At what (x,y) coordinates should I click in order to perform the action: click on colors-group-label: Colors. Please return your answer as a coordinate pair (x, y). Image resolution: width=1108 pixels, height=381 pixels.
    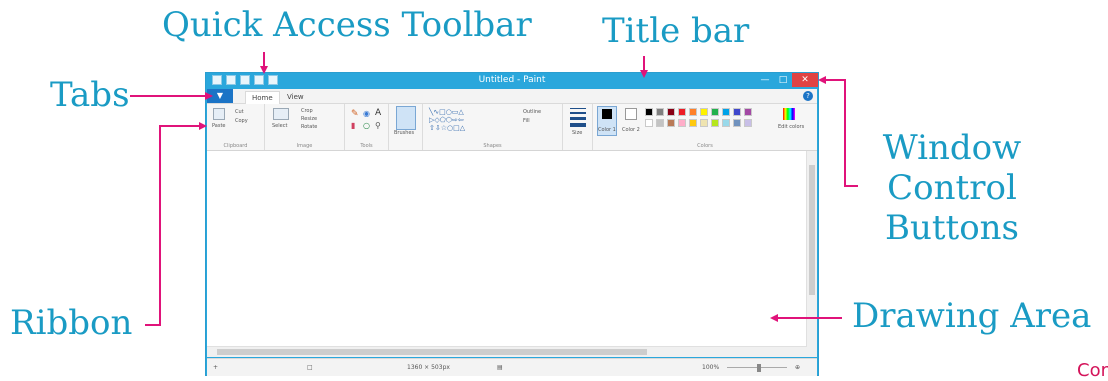
    Looking at the image, I should click on (705, 146).